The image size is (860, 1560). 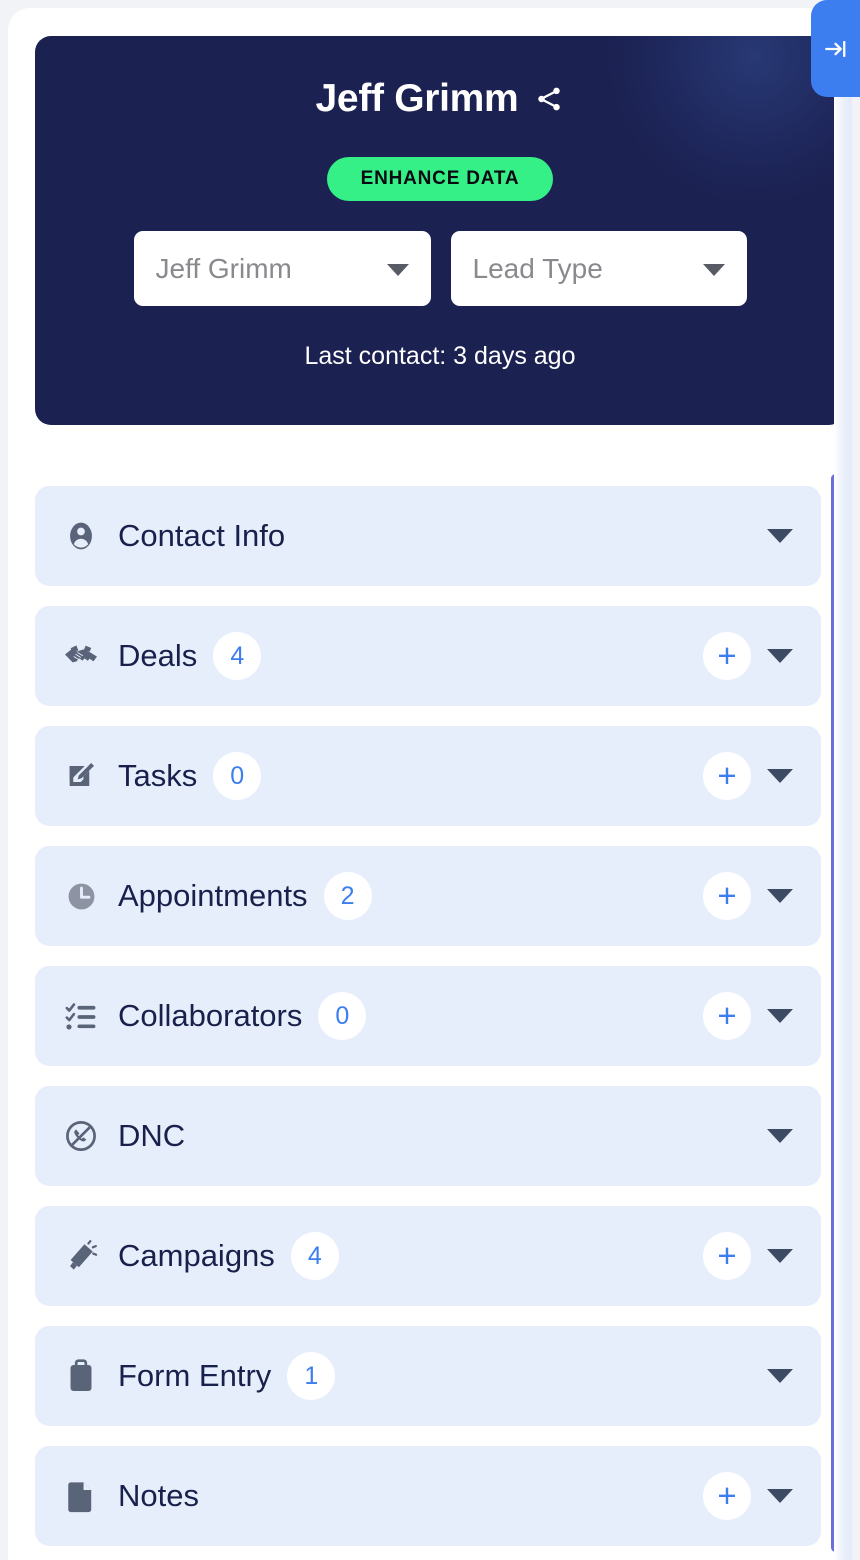 I want to click on share-icon, so click(x=549, y=99).